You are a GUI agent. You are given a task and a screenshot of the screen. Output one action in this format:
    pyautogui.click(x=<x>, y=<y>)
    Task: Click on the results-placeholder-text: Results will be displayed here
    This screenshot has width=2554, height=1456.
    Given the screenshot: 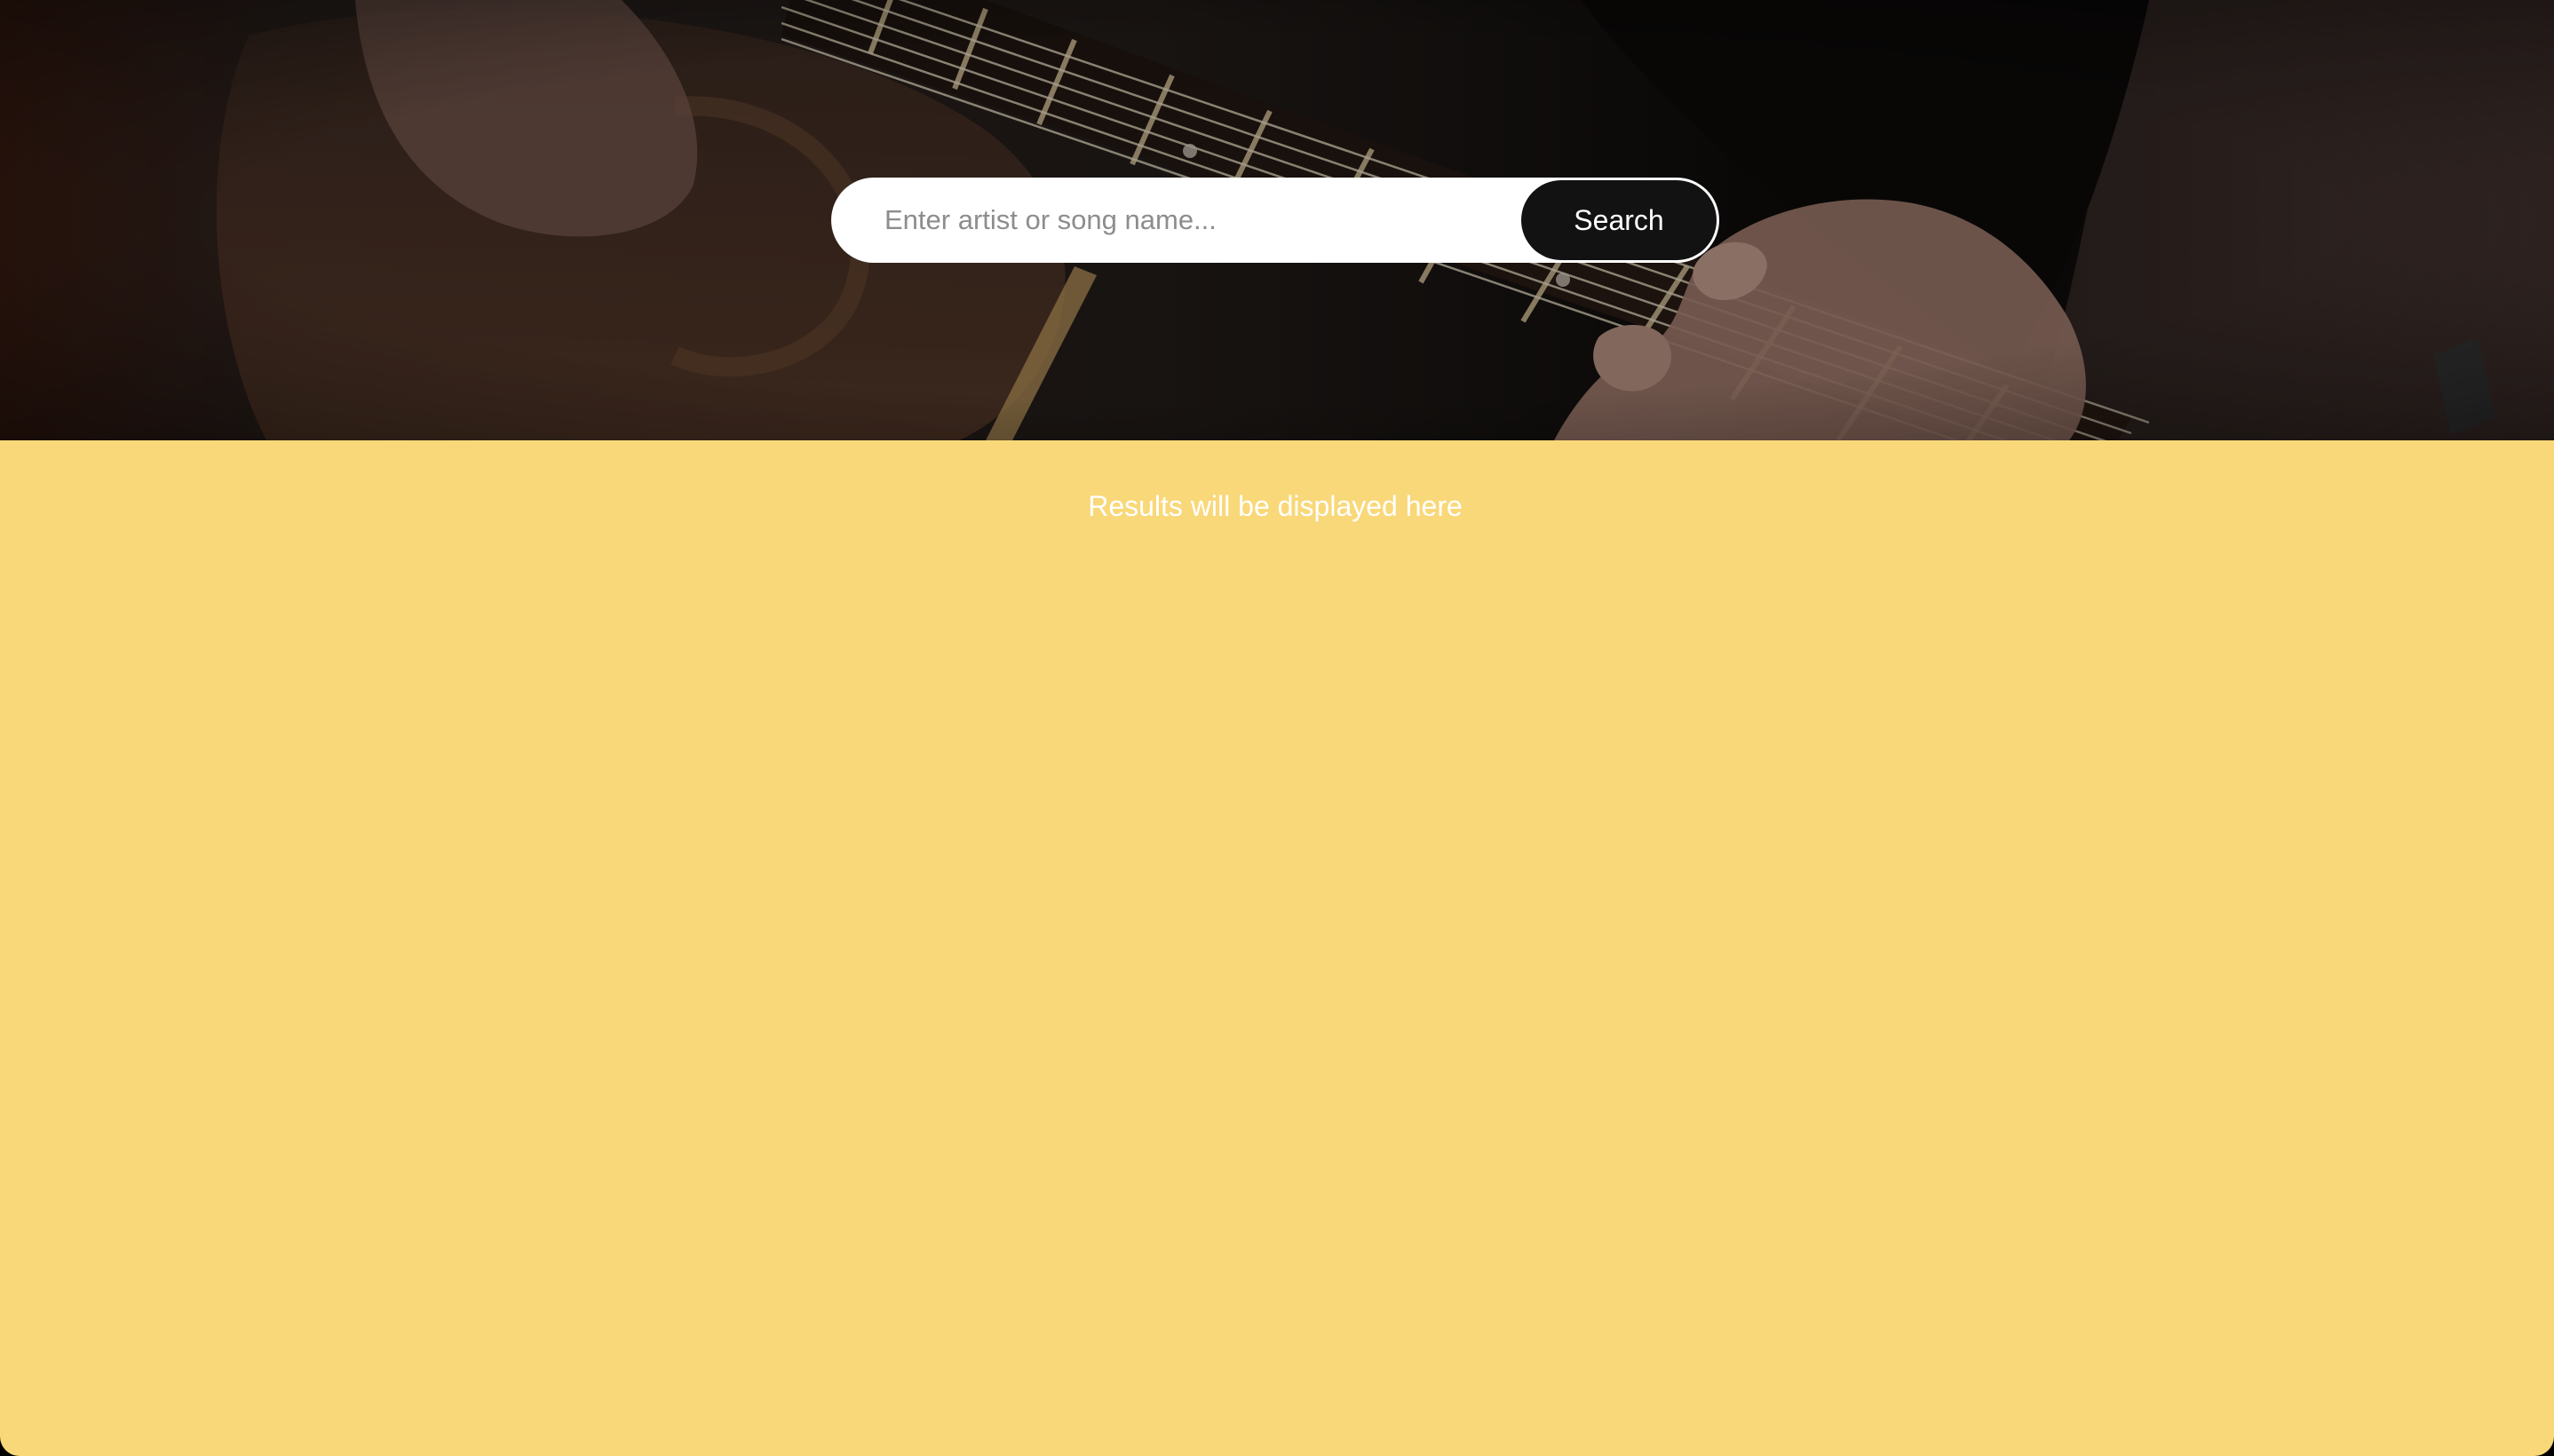 What is the action you would take?
    pyautogui.click(x=1275, y=506)
    